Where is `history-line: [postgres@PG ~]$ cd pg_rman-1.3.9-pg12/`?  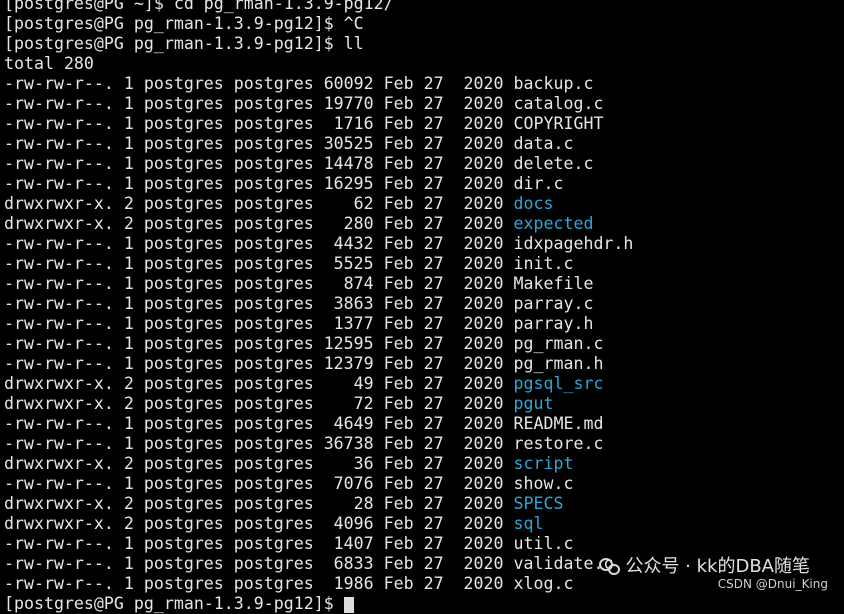 history-line: [postgres@PG ~]$ cd pg_rman-1.3.9-pg12/ is located at coordinates (199, 6).